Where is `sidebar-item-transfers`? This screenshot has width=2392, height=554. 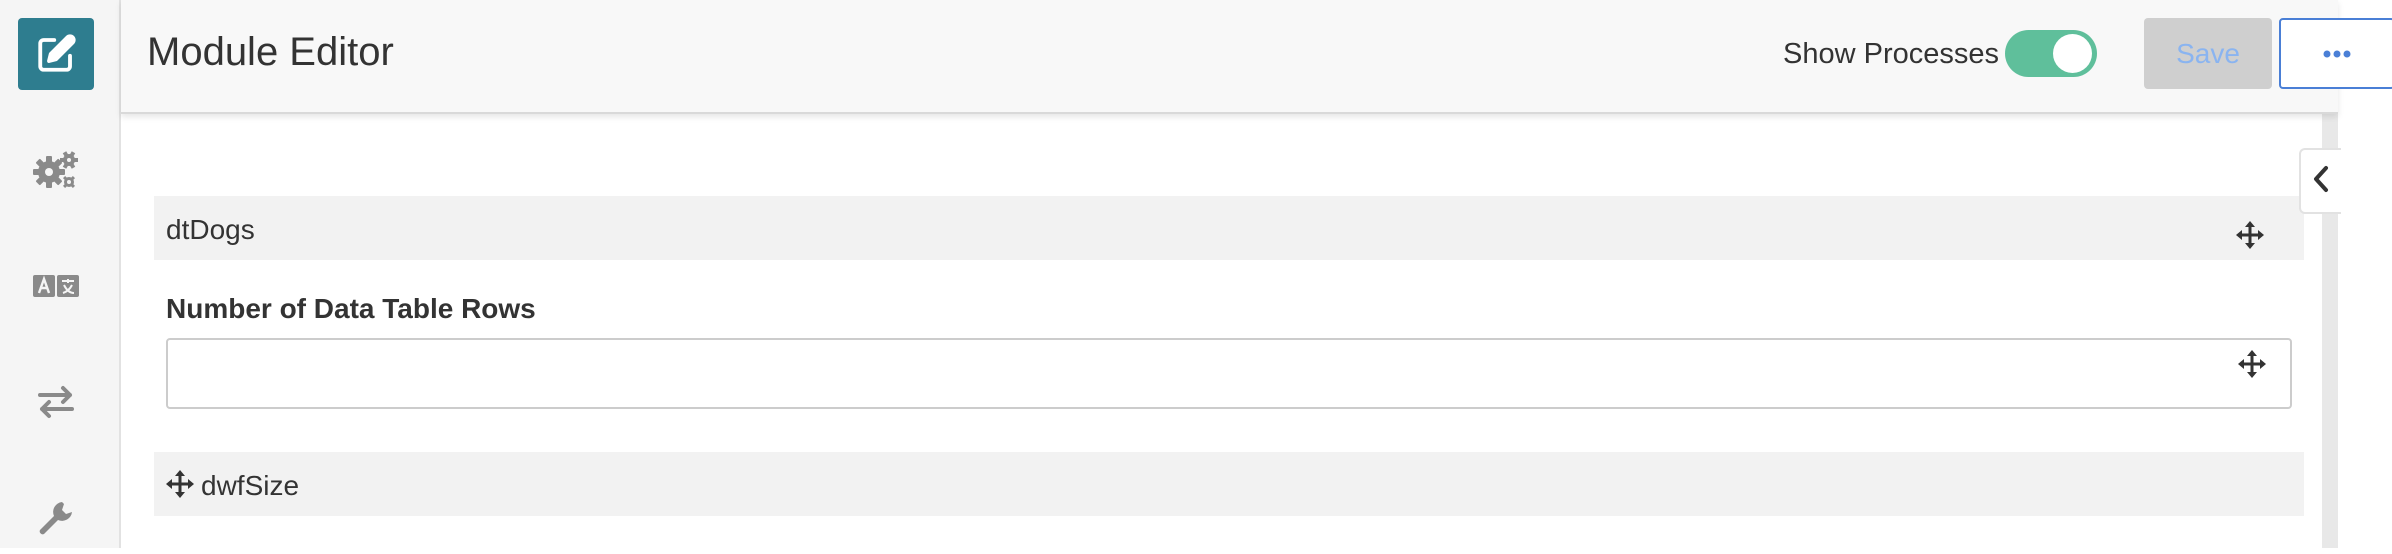
sidebar-item-transfers is located at coordinates (56, 402).